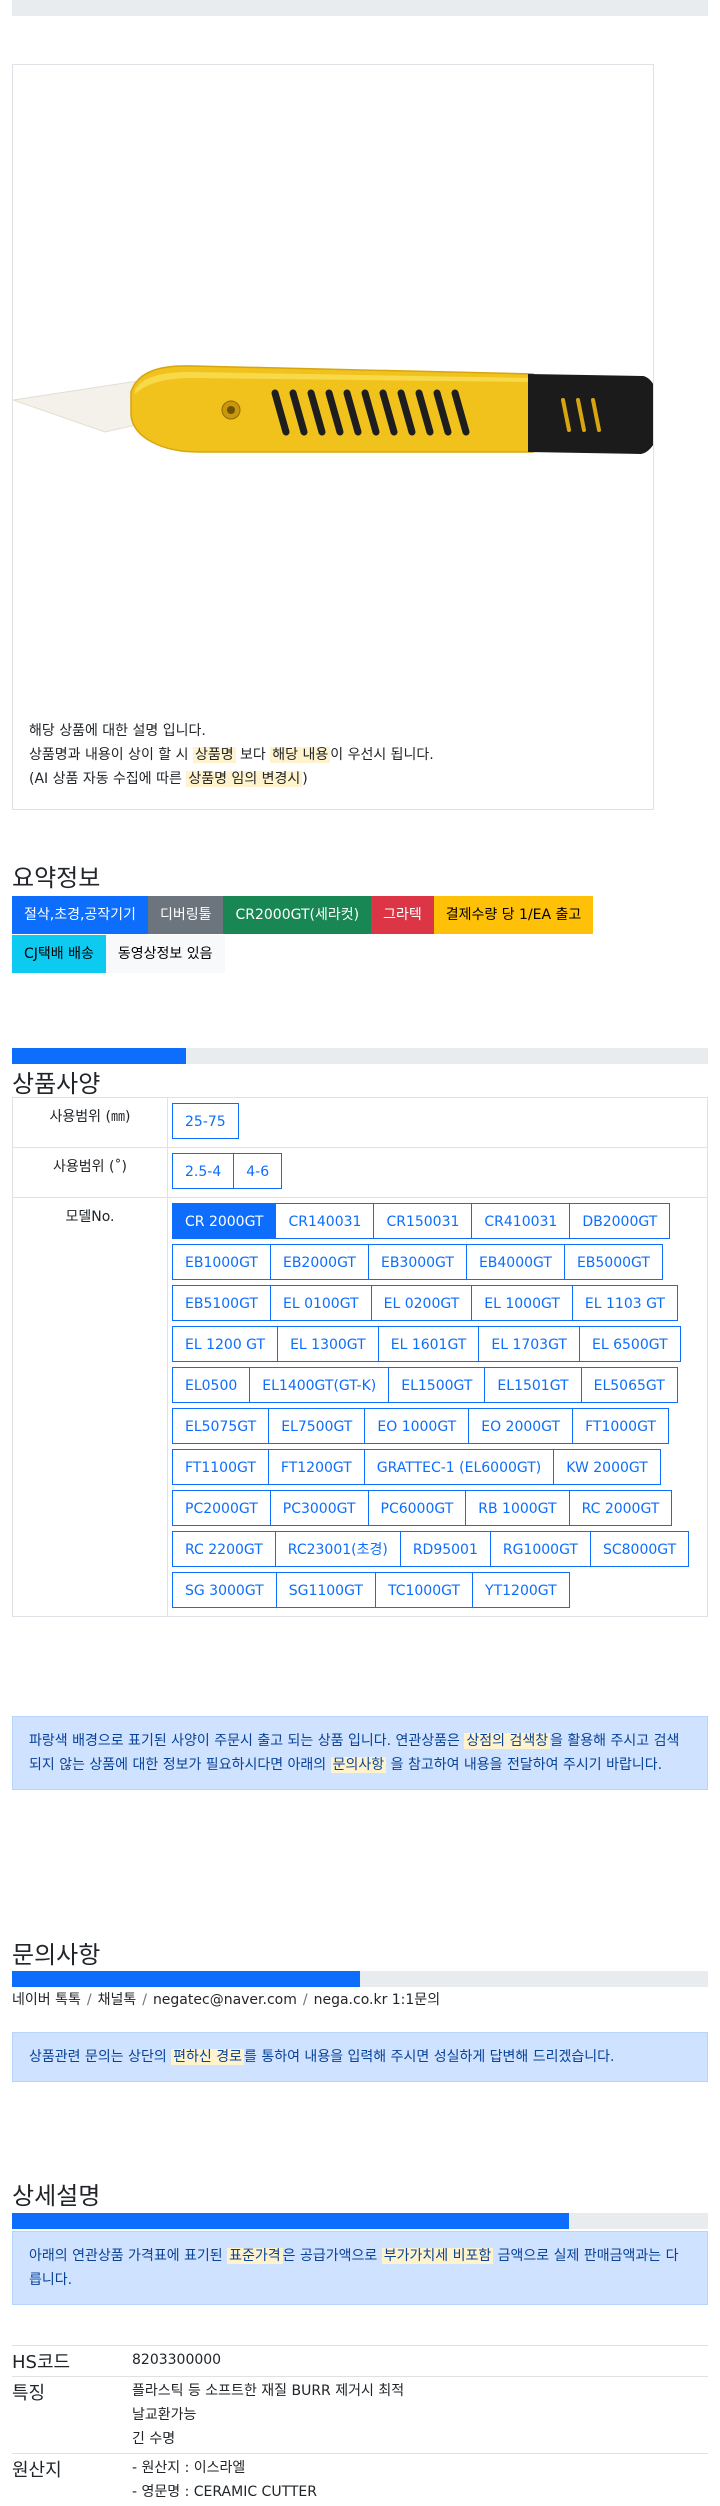 This screenshot has width=720, height=2506. Describe the element at coordinates (46, 2000) in the screenshot. I see `inquiry-link: 네이버 톡톡` at that location.